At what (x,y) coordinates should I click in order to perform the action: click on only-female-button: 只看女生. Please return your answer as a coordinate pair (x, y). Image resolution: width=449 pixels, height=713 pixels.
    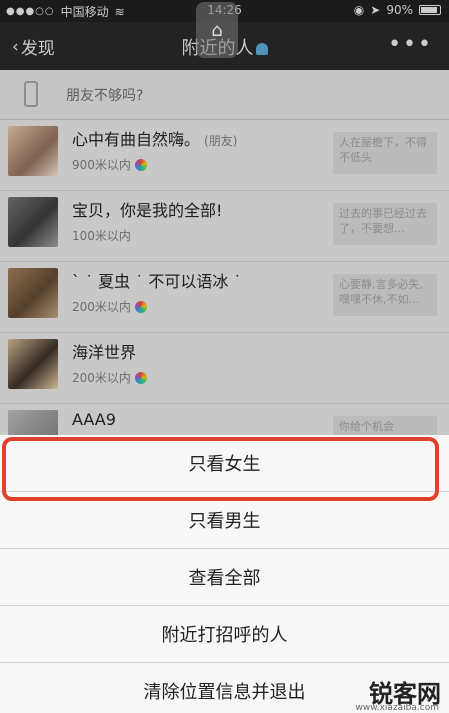
    Looking at the image, I should click on (224, 463).